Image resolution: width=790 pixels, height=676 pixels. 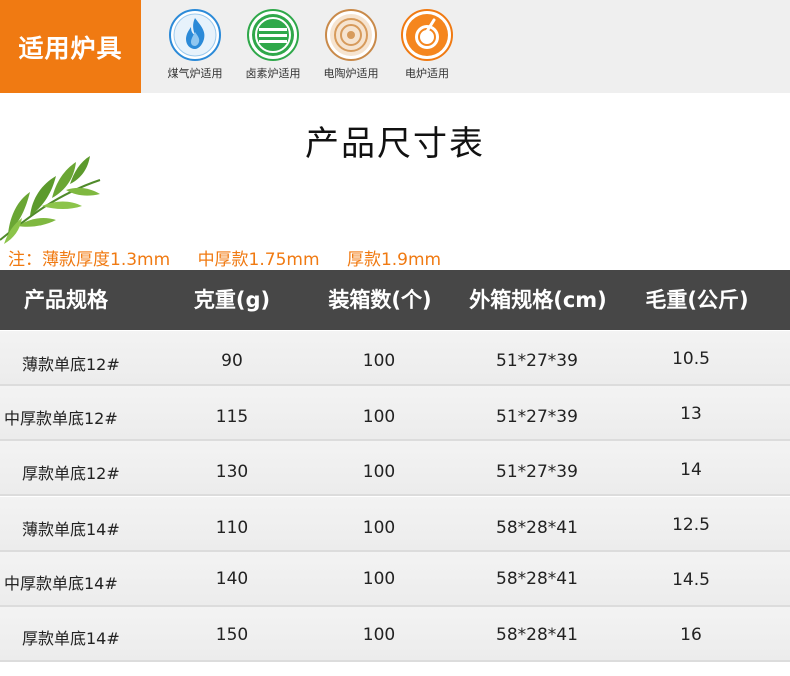 I want to click on table-row: 薄款单底14# 110 100 58*28*41 12.5, so click(x=395, y=524).